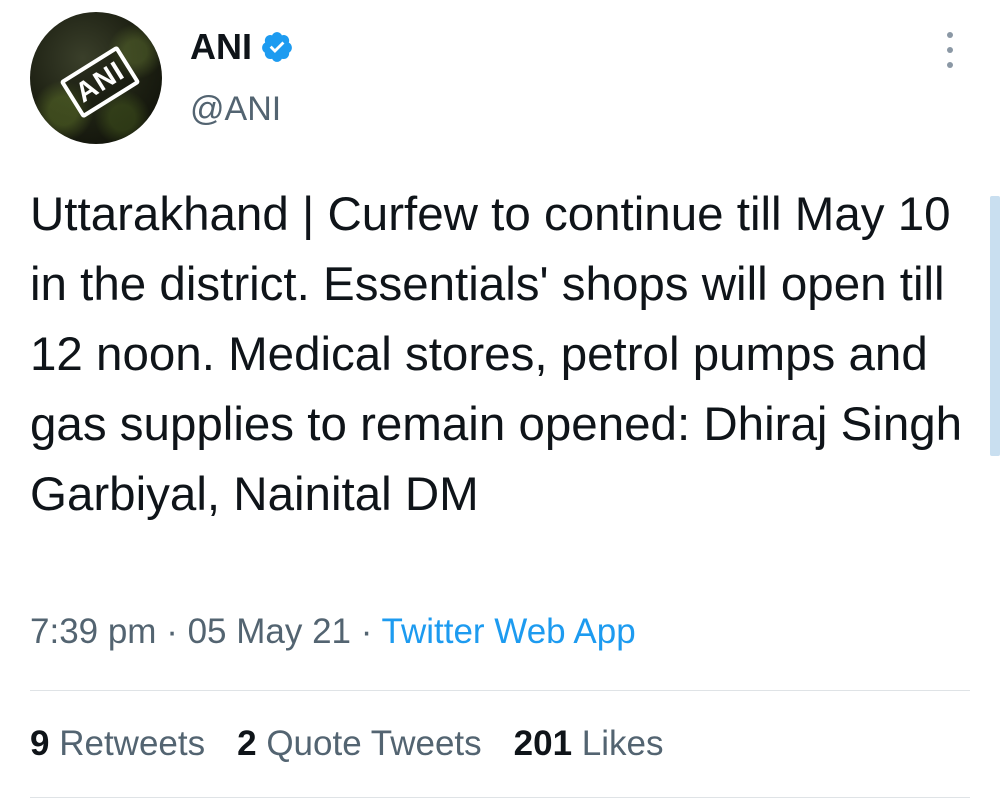  I want to click on quote-tweets-stat: 2 Quote Tweets, so click(359, 744).